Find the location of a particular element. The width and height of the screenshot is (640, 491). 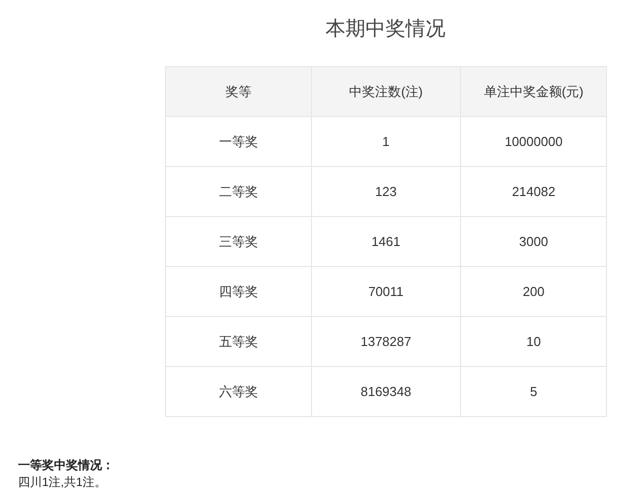

column-header: 单注中奖金额(元) is located at coordinates (533, 91).